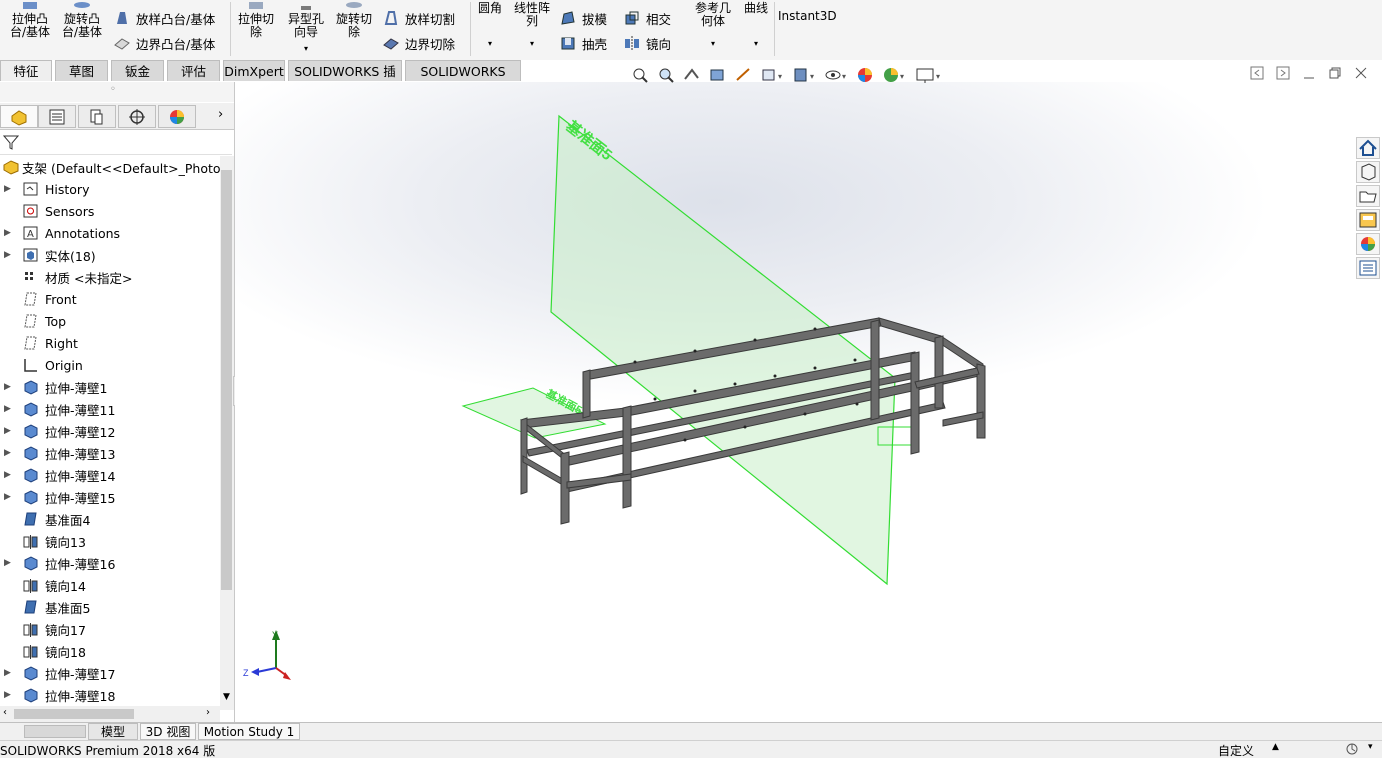  What do you see at coordinates (1368, 220) in the screenshot?
I see `view-palette-tab` at bounding box center [1368, 220].